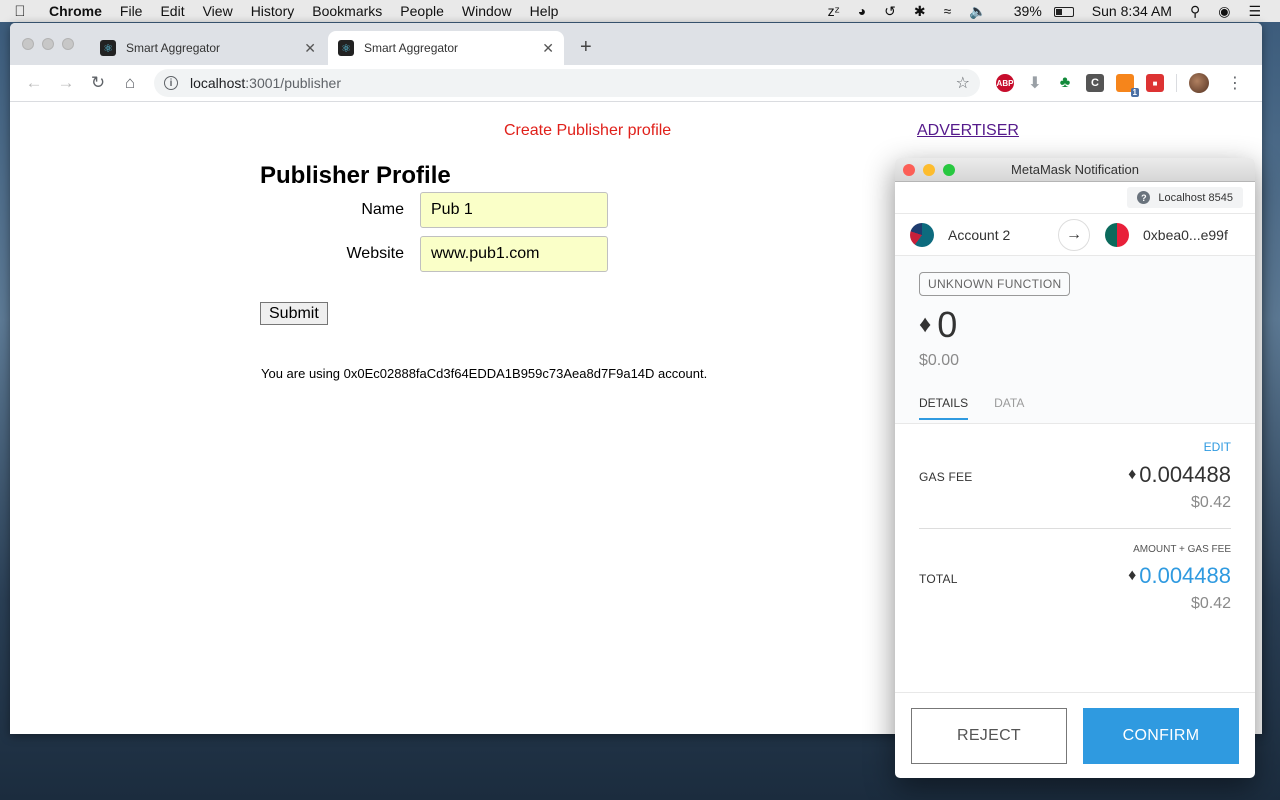 This screenshot has height=800, width=1280. I want to click on from-identicon, so click(922, 234).